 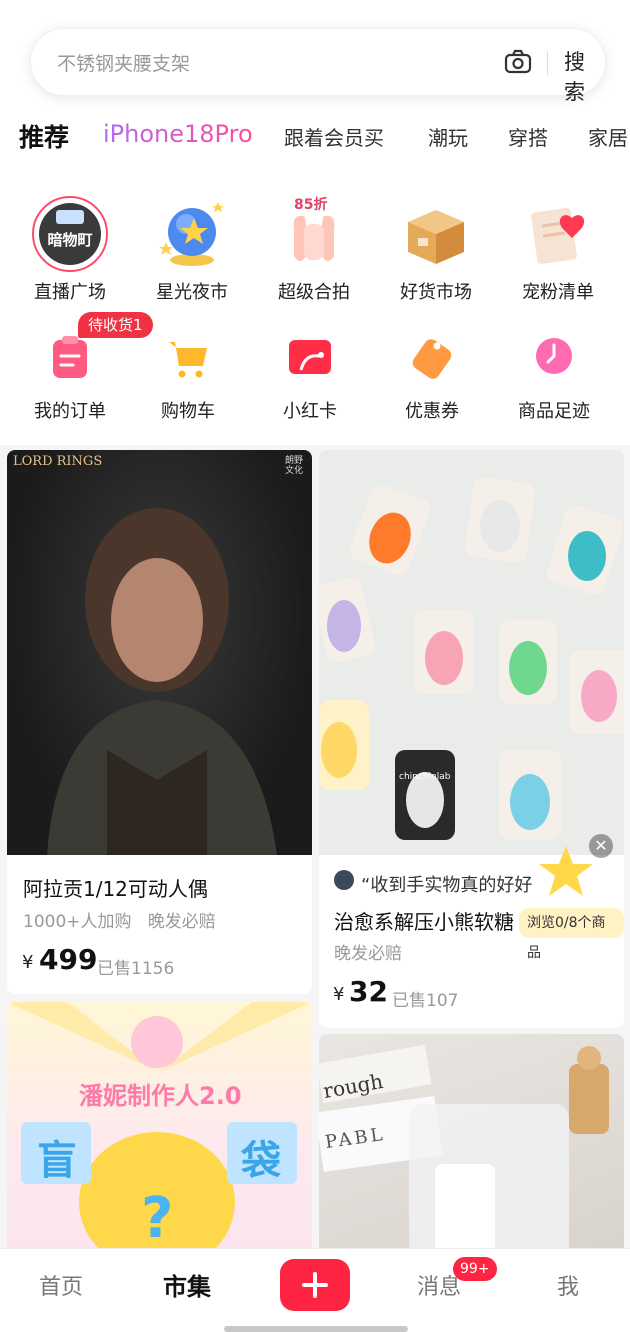 I want to click on product-title: 阿拉贡1/12可动人偶, so click(x=115, y=889).